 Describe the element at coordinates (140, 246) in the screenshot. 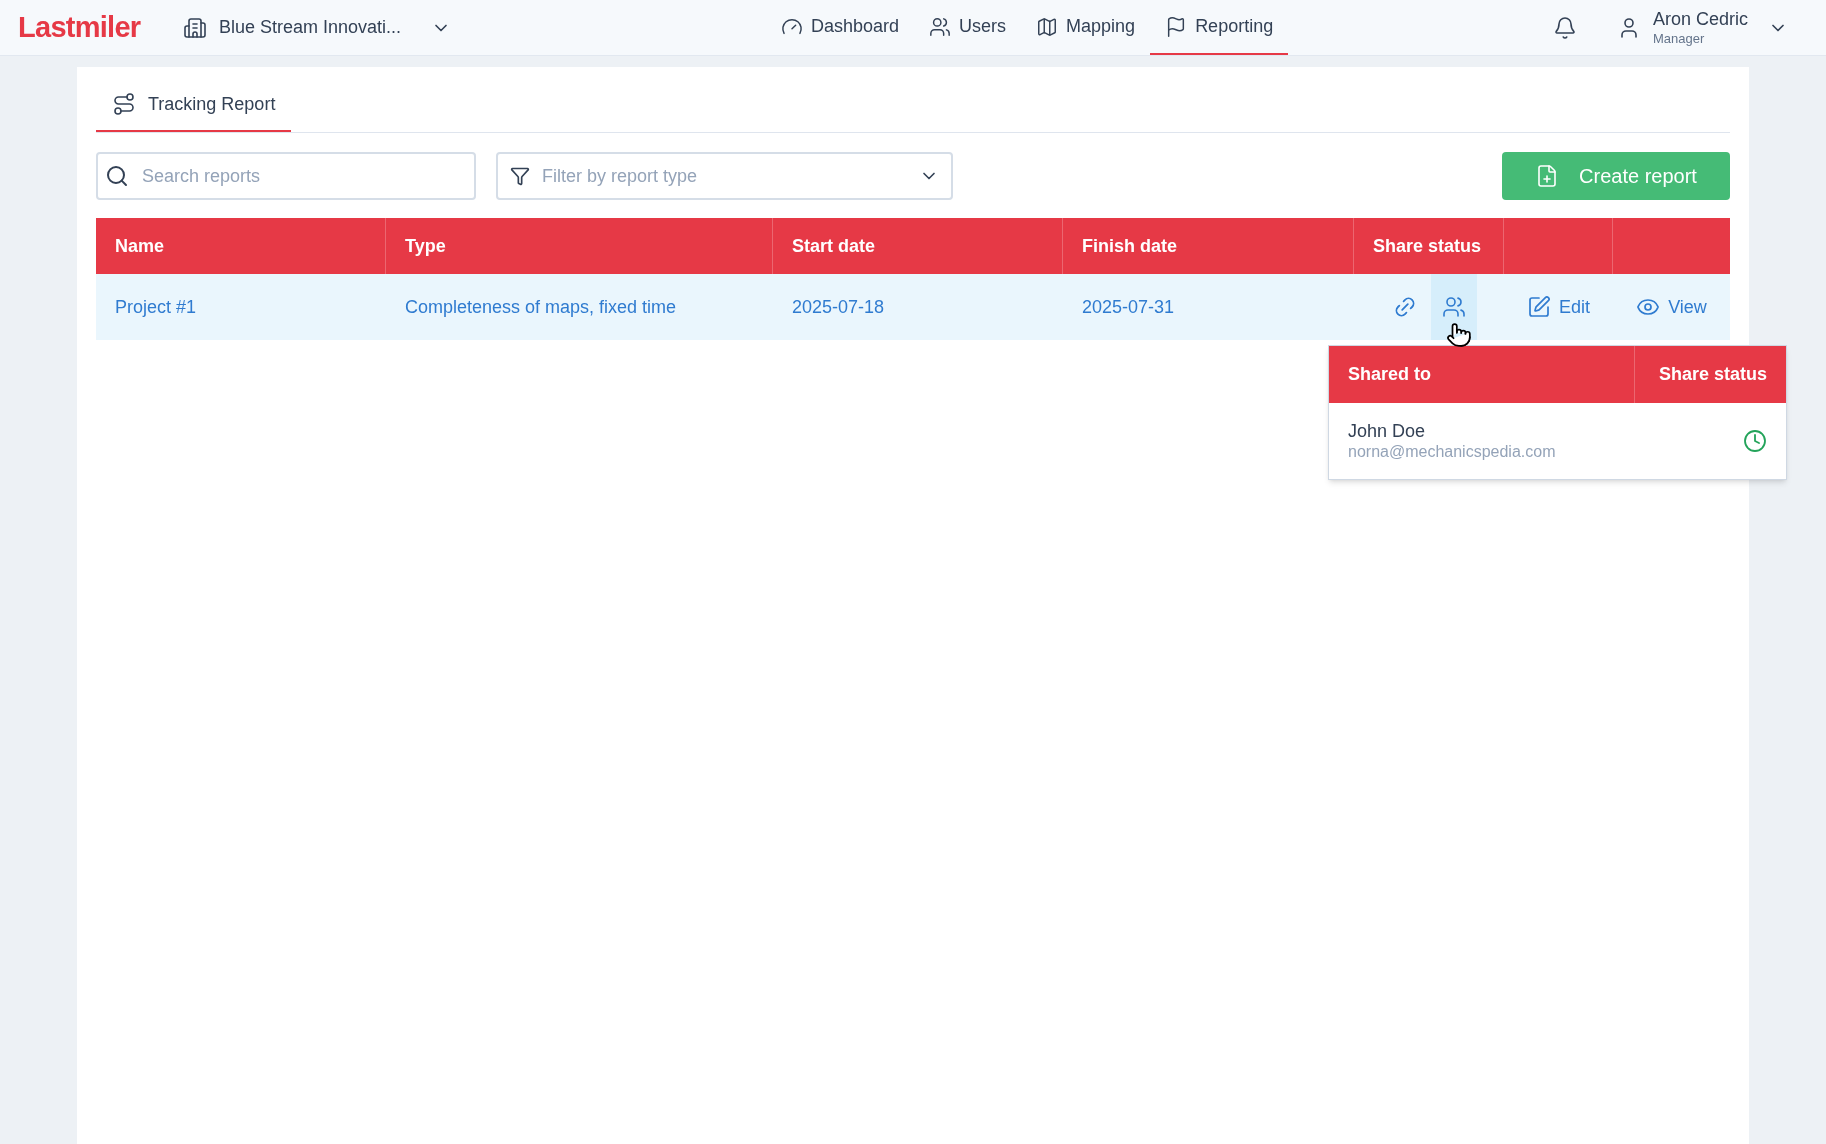

I see `column-header: Name` at that location.